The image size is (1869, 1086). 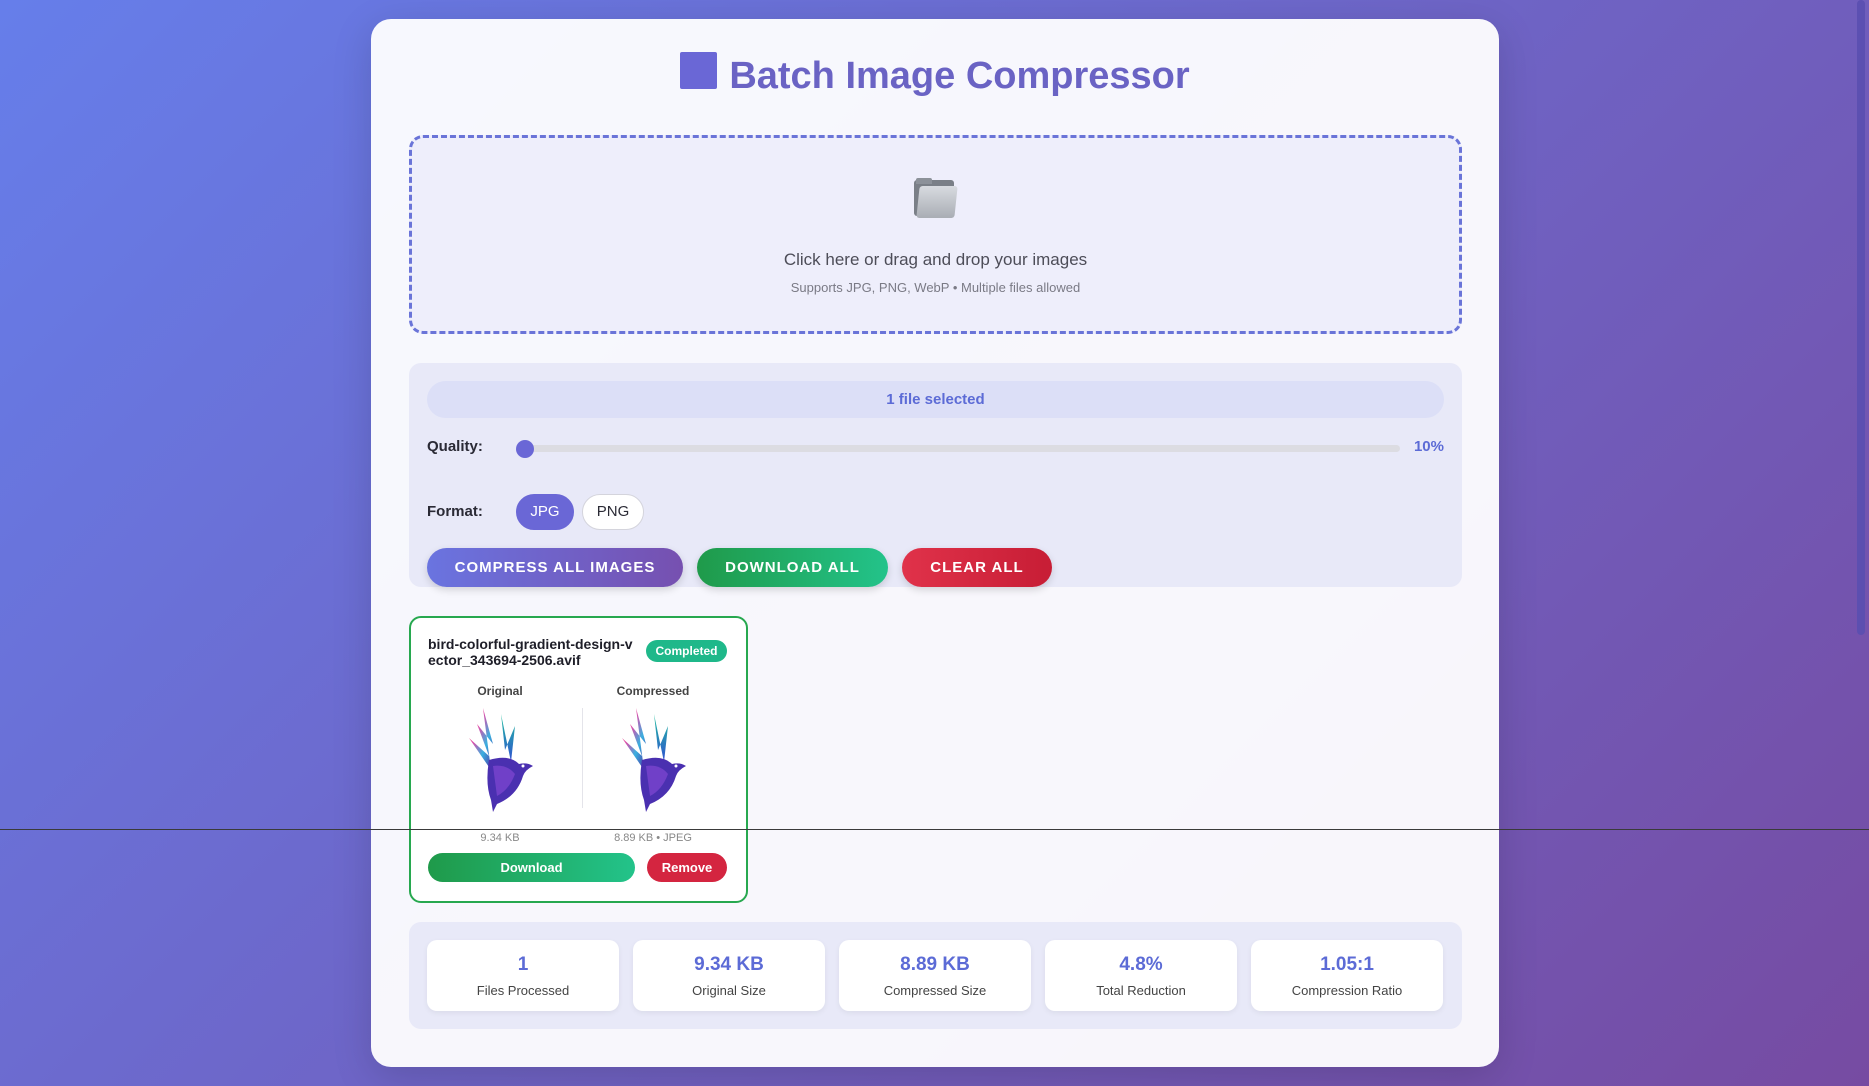 What do you see at coordinates (686, 651) in the screenshot?
I see `status-badge: Completed` at bounding box center [686, 651].